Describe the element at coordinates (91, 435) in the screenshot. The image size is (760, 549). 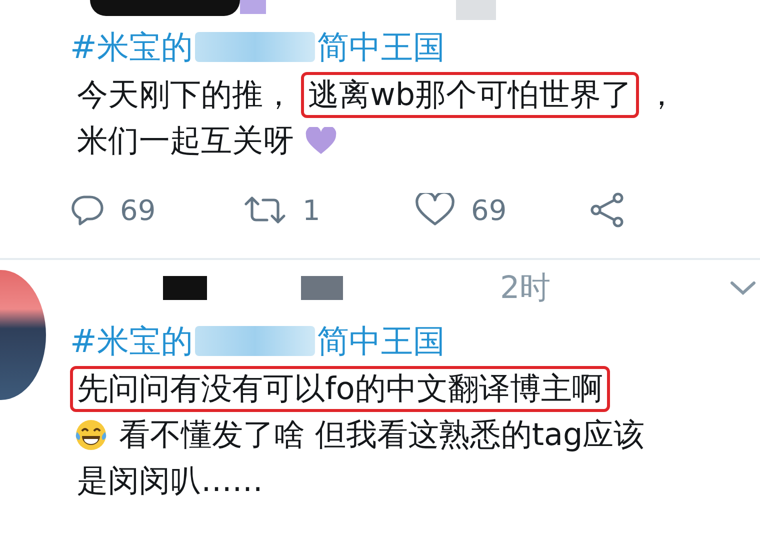
I see `laughing-emoji-icon` at that location.